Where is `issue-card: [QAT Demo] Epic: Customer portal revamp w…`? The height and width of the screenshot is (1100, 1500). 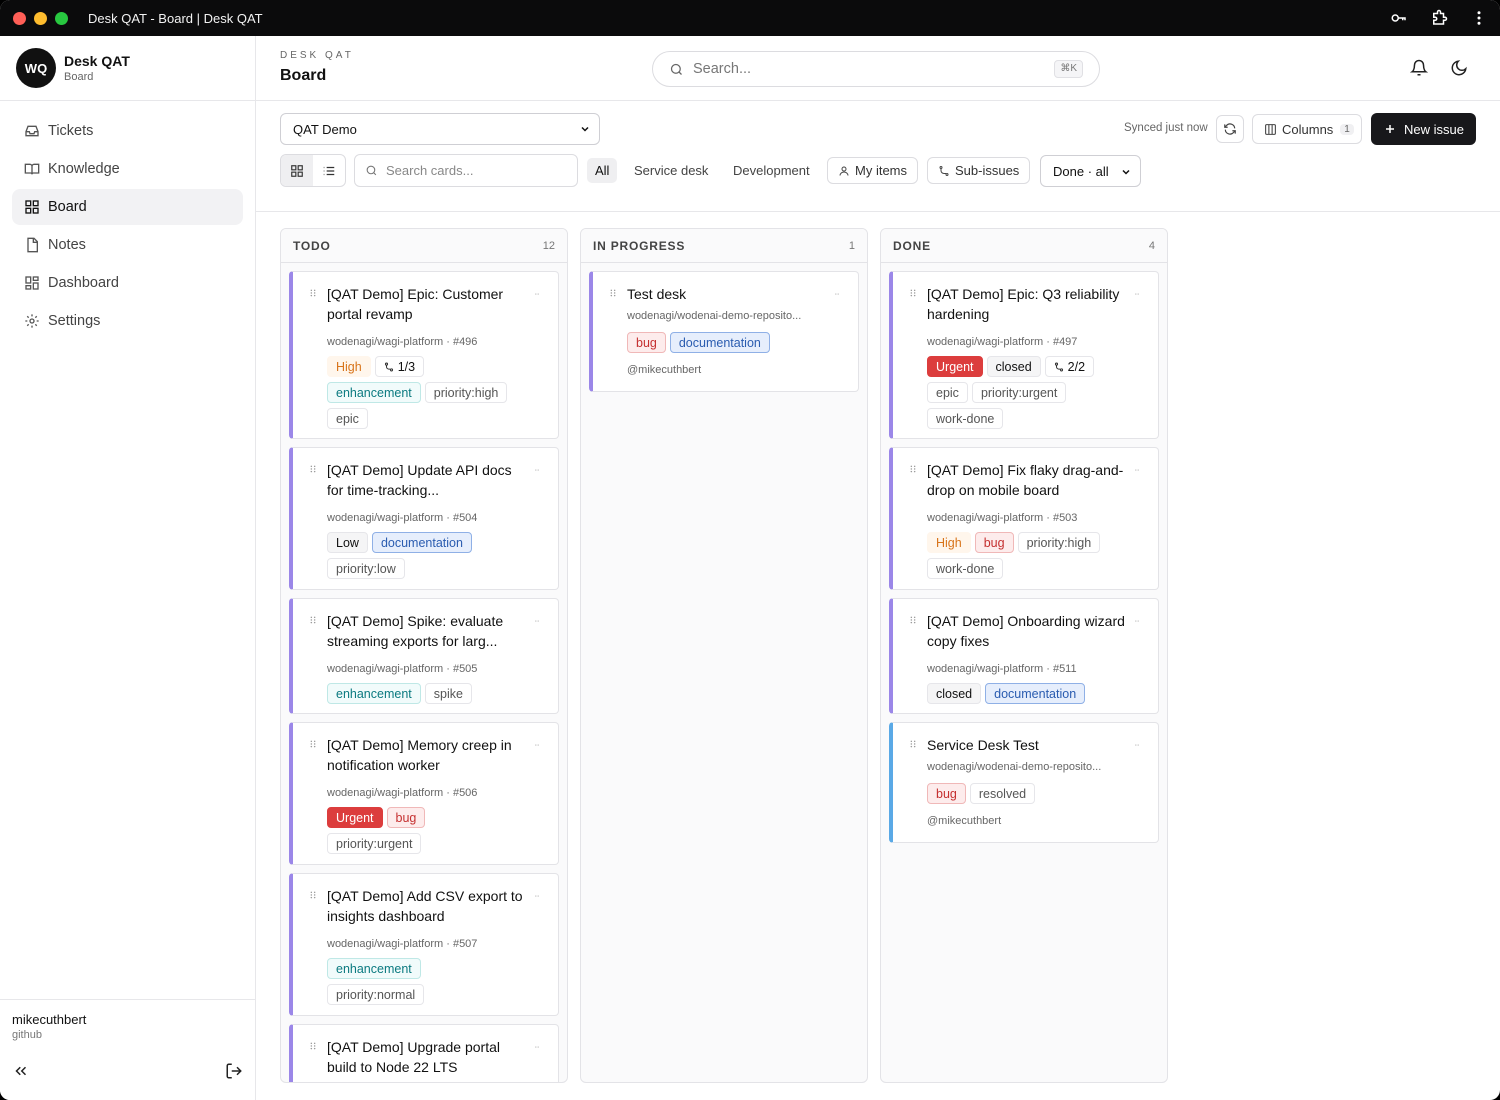 issue-card: [QAT Demo] Epic: Customer portal revamp w… is located at coordinates (424, 355).